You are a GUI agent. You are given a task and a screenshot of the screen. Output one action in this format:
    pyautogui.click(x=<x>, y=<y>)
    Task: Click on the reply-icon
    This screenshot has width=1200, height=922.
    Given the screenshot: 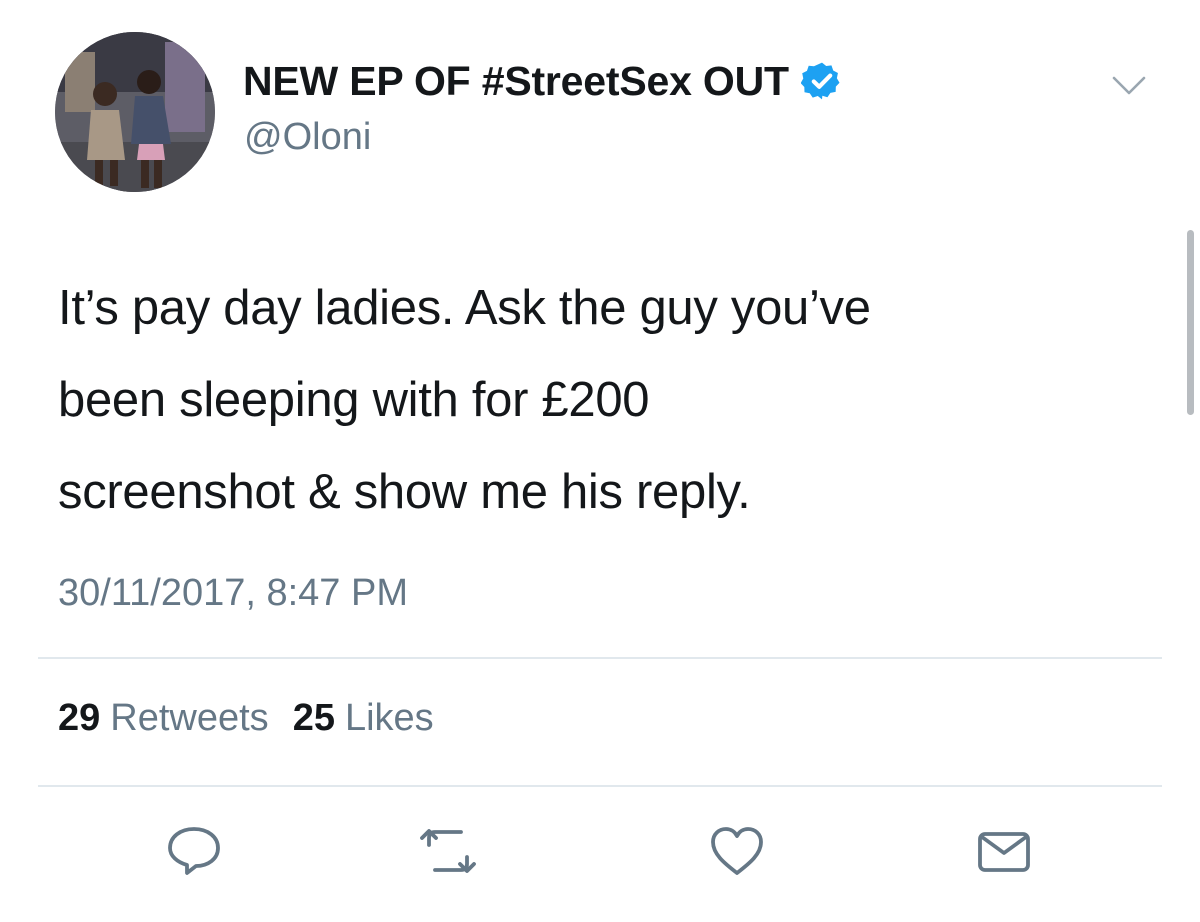 What is the action you would take?
    pyautogui.click(x=194, y=851)
    